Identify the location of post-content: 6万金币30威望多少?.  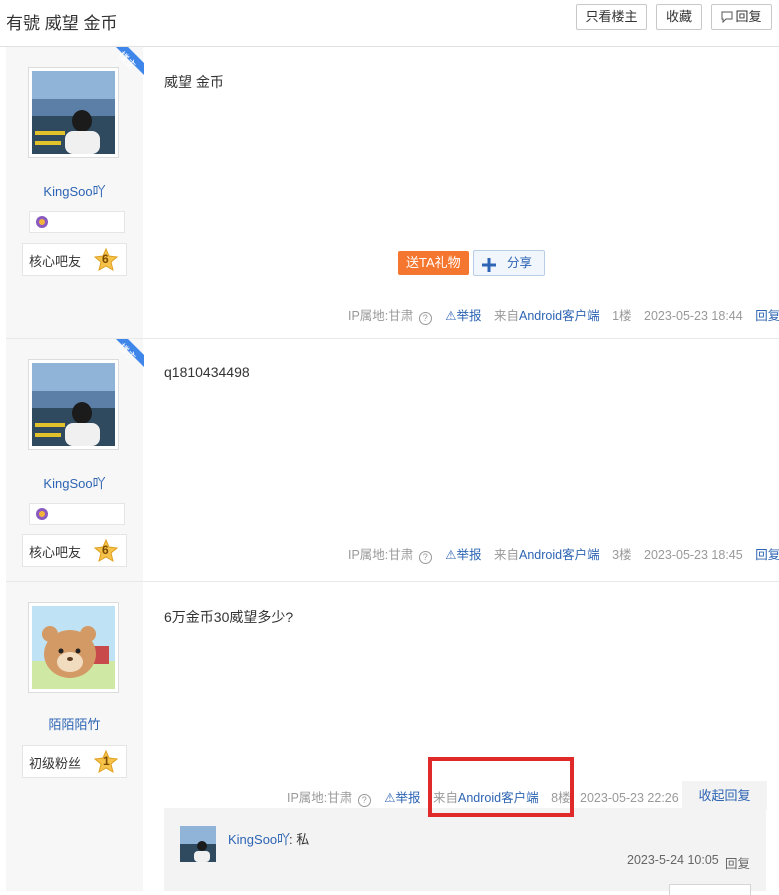
(229, 617).